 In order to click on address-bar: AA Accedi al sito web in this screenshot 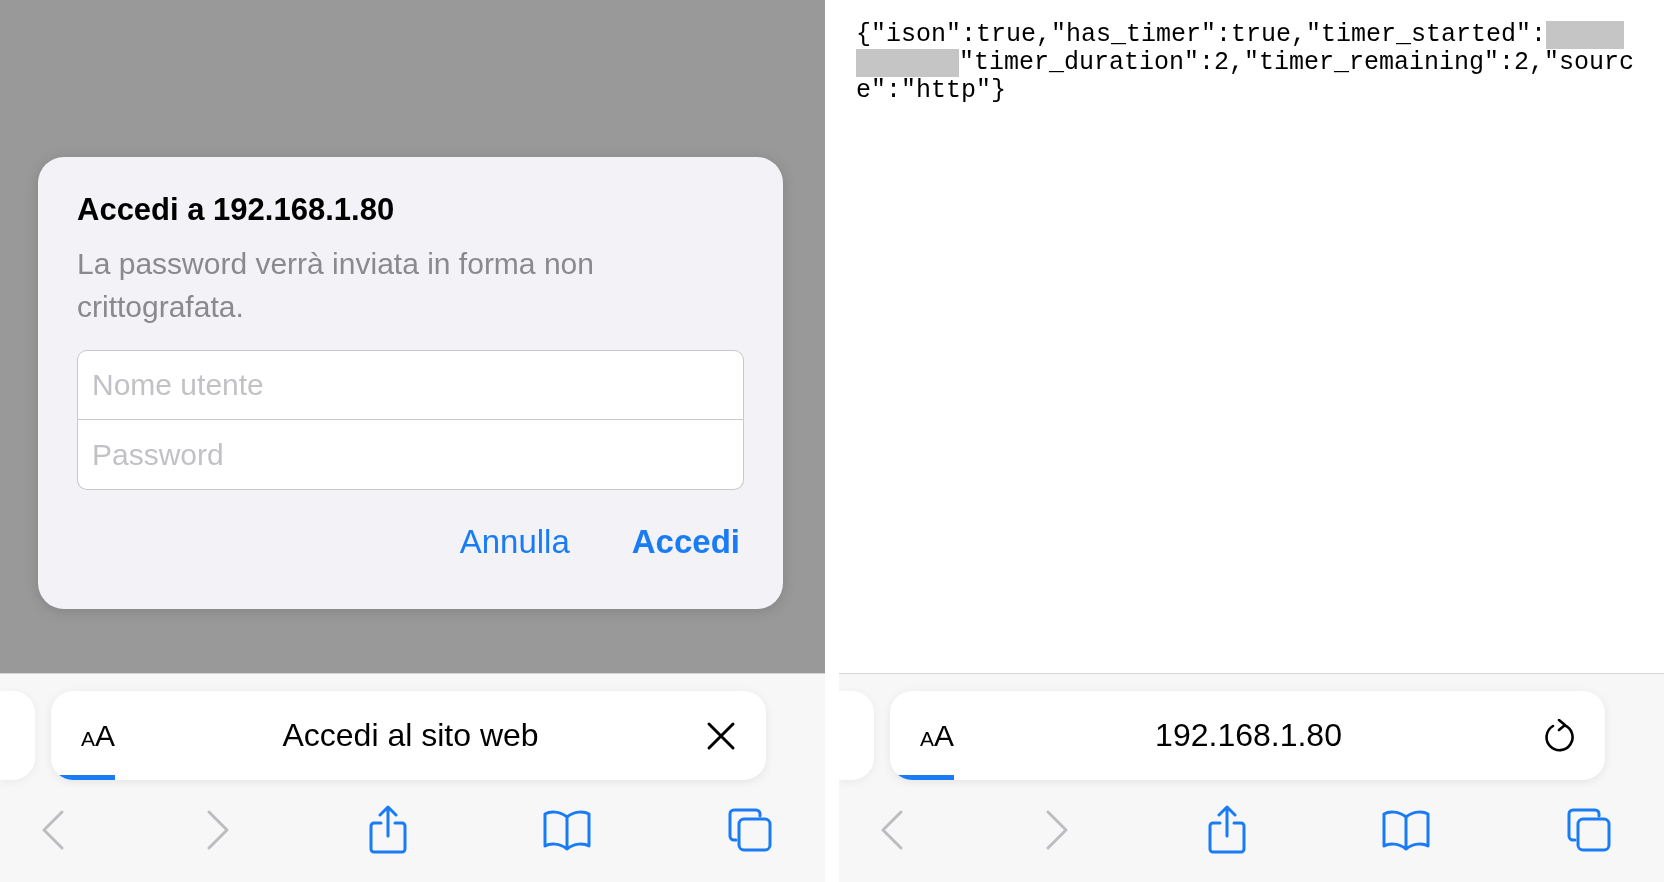, I will do `click(408, 735)`.